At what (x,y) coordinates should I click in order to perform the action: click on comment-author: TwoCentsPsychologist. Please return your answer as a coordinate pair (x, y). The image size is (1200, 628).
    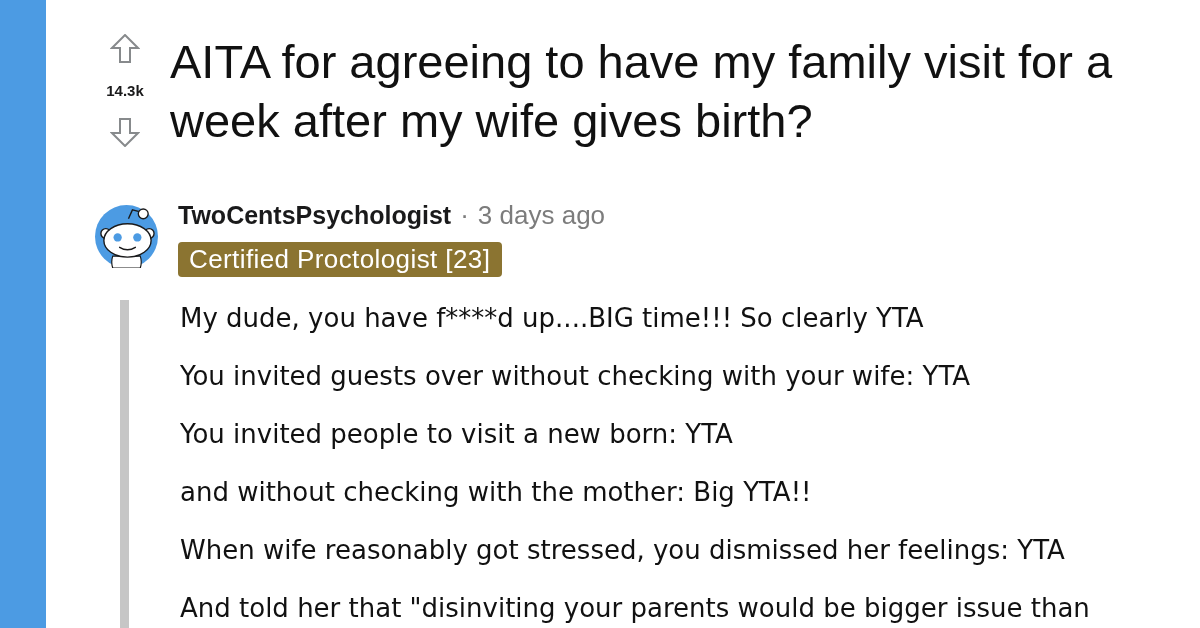
    Looking at the image, I should click on (315, 215).